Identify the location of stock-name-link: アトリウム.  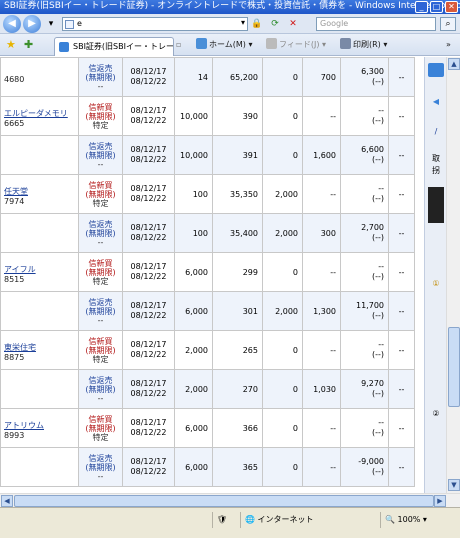
(39, 425).